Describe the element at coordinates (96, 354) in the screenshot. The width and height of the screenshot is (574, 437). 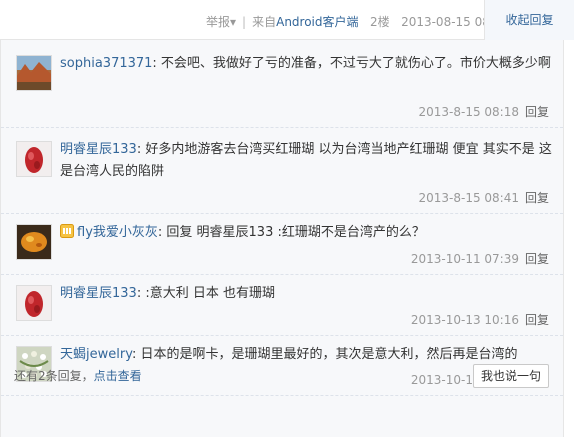
I see `username-link: 天蝎jewelry` at that location.